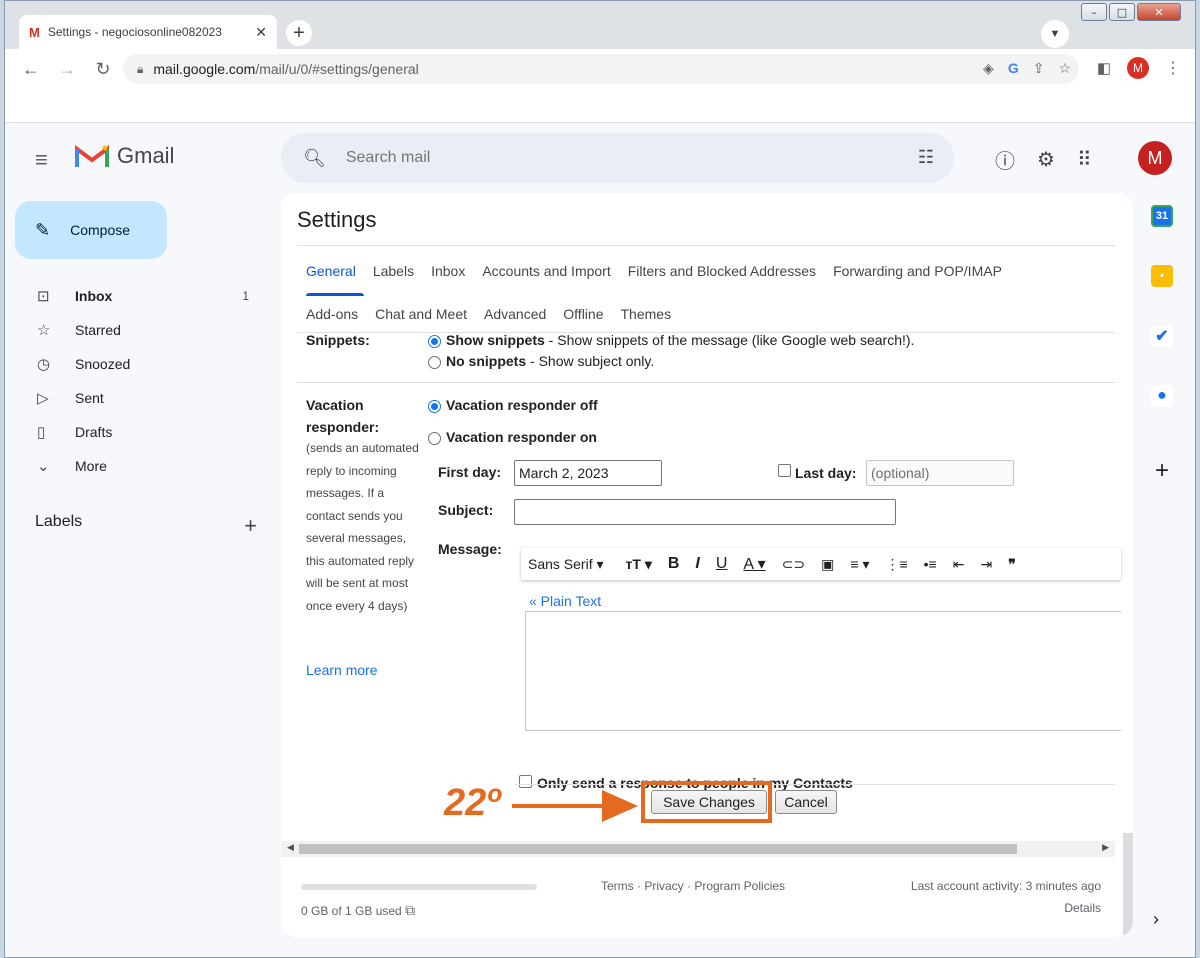 This screenshot has width=1200, height=958. I want to click on sidebar-item-inbox: ⊡ Inbox 1, so click(140, 296).